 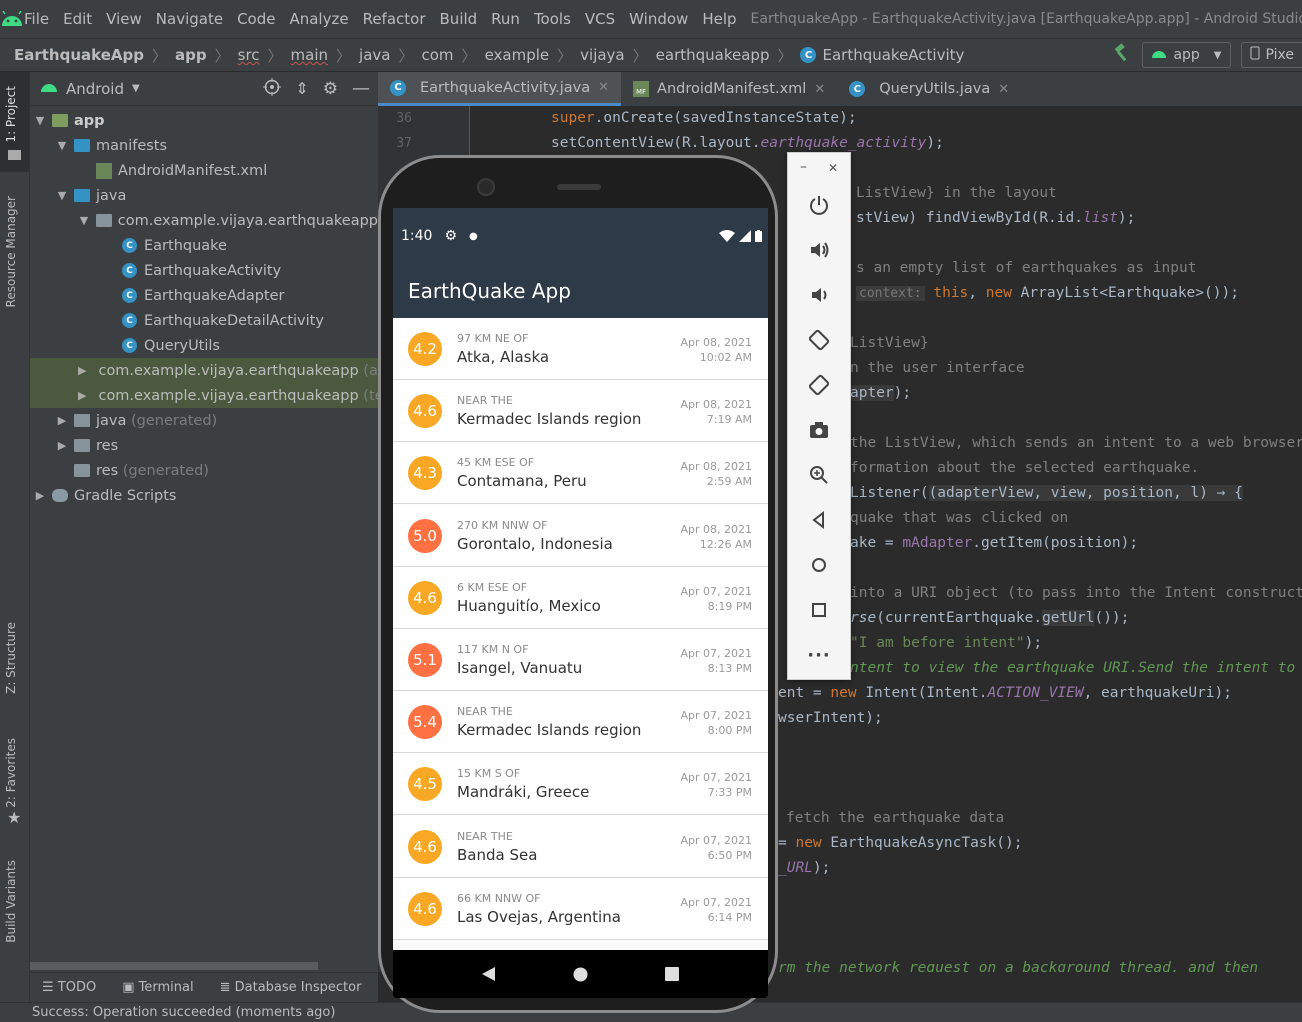 What do you see at coordinates (204, 395) in the screenshot?
I see `tree-item-package-test: ▶ com.example.vijaya.earthquakeapp (te` at bounding box center [204, 395].